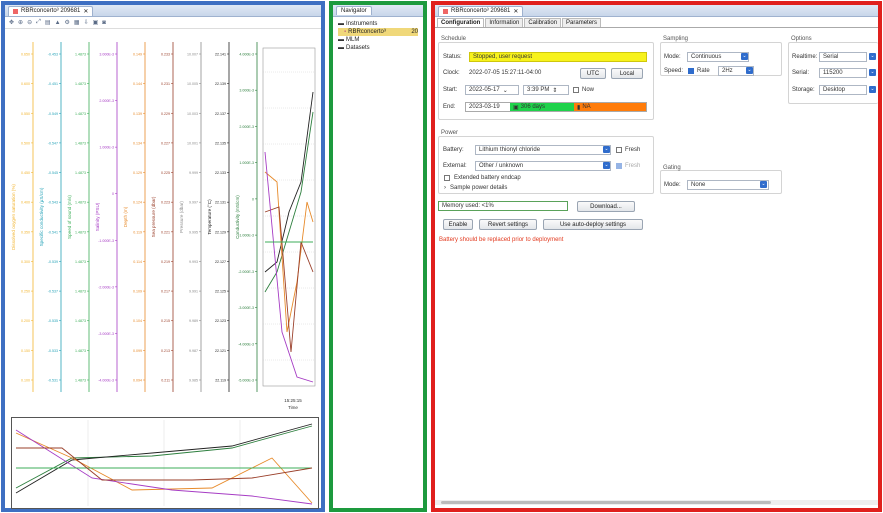  What do you see at coordinates (546, 90) in the screenshot?
I see `start-time-field: 3:39 PM ⇕` at bounding box center [546, 90].